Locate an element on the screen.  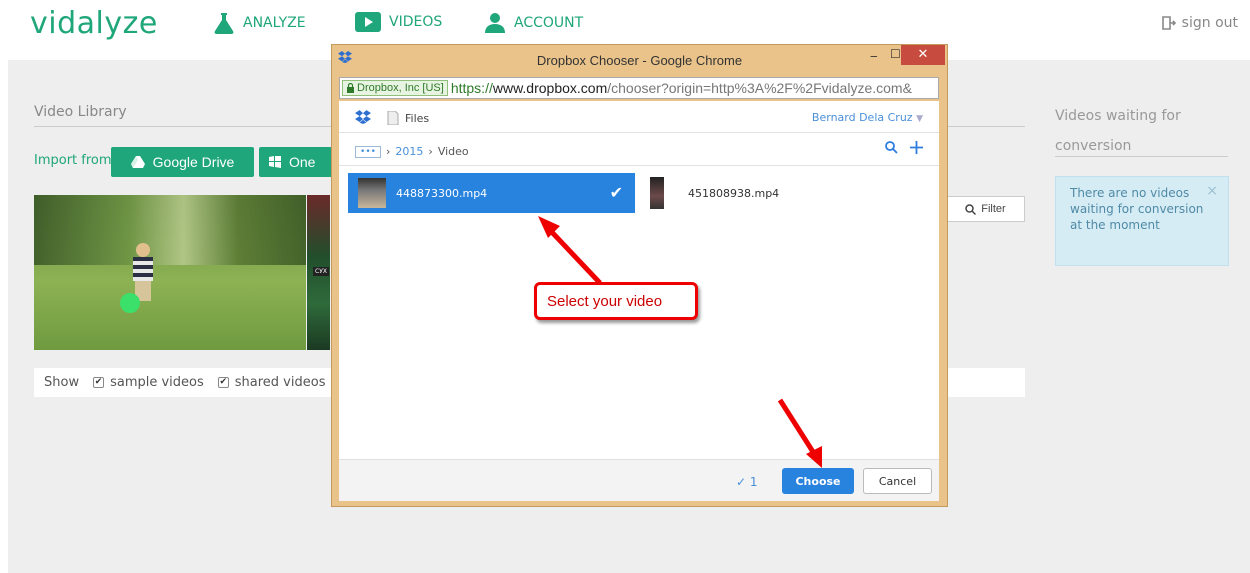
ssl-badge: Dropbox, Inc [US] is located at coordinates (395, 88).